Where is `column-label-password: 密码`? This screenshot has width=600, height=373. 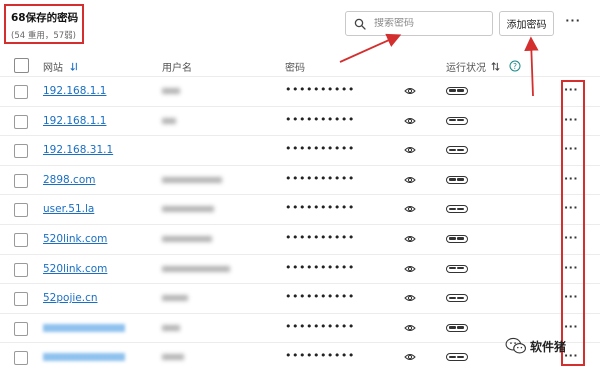
column-label-password: 密码 is located at coordinates (295, 68).